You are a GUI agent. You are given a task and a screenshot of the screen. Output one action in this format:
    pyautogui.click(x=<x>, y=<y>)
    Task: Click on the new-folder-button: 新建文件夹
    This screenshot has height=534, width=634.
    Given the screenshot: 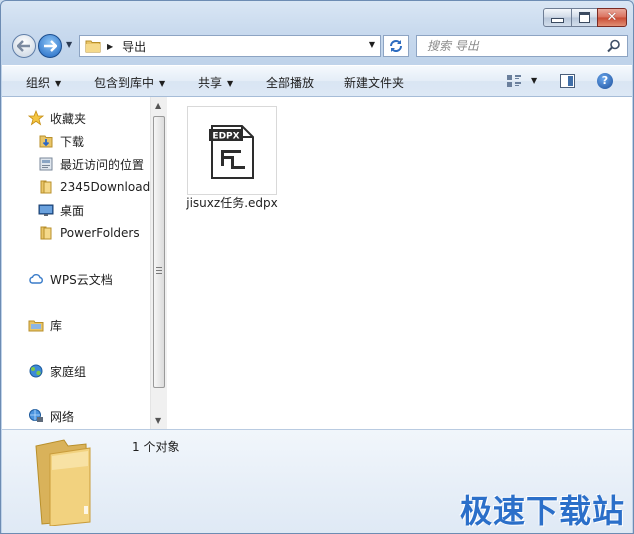 What is the action you would take?
    pyautogui.click(x=374, y=82)
    